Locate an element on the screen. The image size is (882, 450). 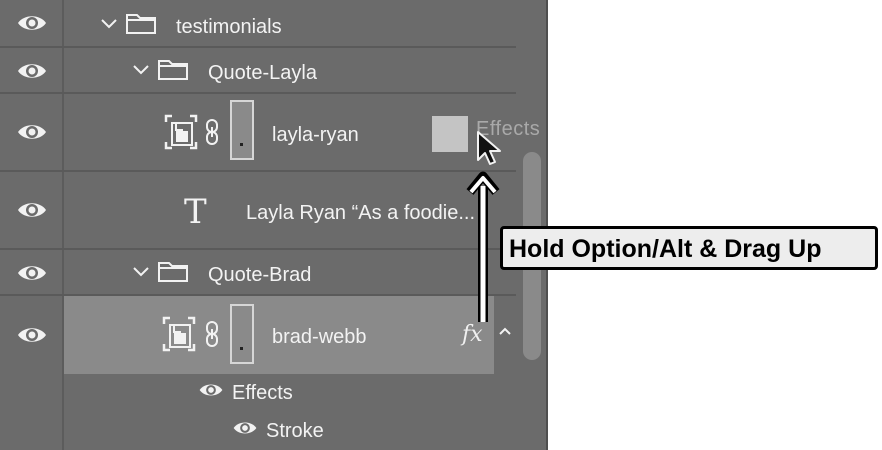
mouse-pointer-icon is located at coordinates (489, 148).